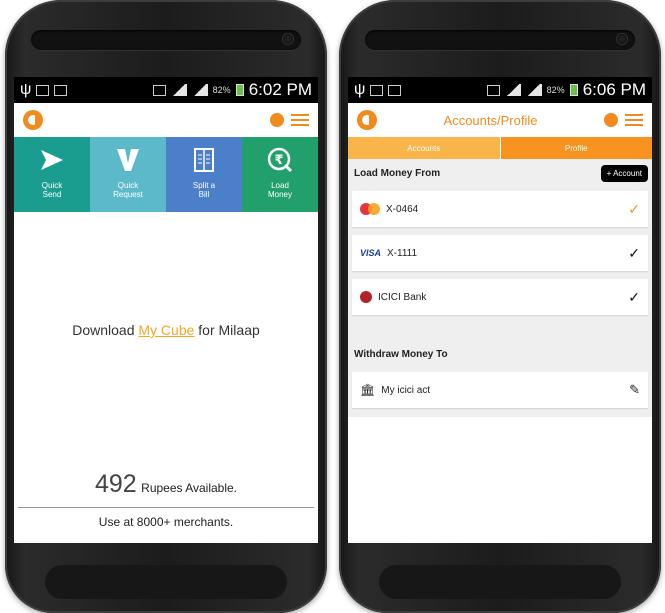  What do you see at coordinates (52, 160) in the screenshot?
I see `send-arrow-icon` at bounding box center [52, 160].